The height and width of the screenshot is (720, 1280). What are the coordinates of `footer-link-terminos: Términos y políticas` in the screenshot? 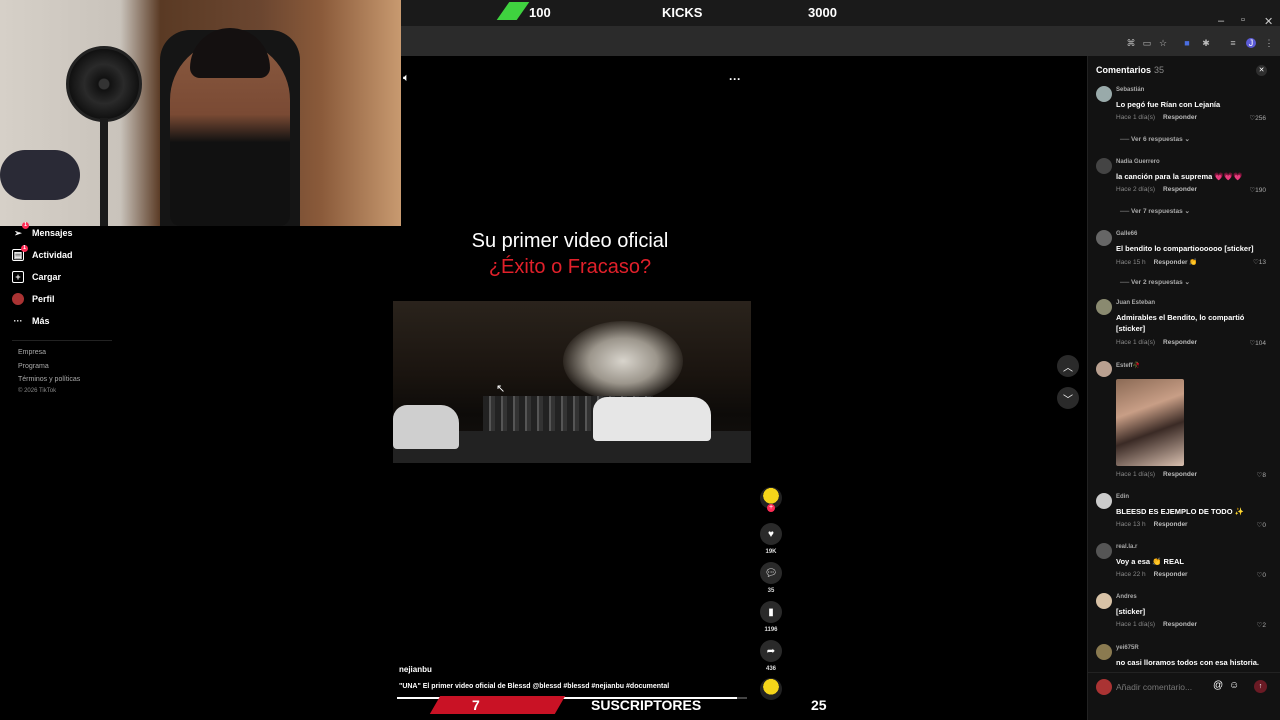 It's located at (49, 379).